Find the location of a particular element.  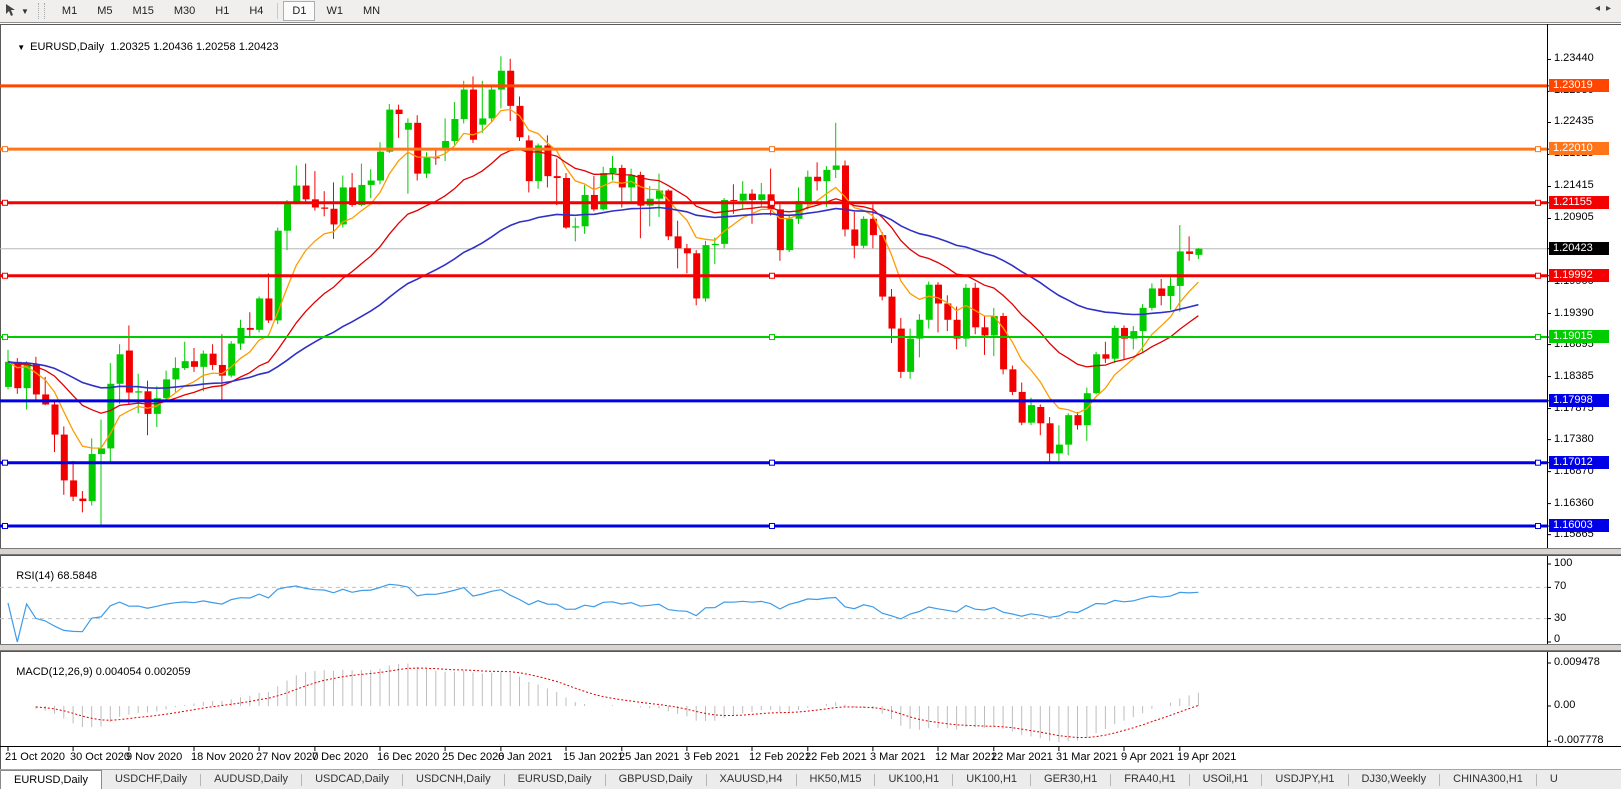

price-tag: 1.17998 is located at coordinates (1579, 400).